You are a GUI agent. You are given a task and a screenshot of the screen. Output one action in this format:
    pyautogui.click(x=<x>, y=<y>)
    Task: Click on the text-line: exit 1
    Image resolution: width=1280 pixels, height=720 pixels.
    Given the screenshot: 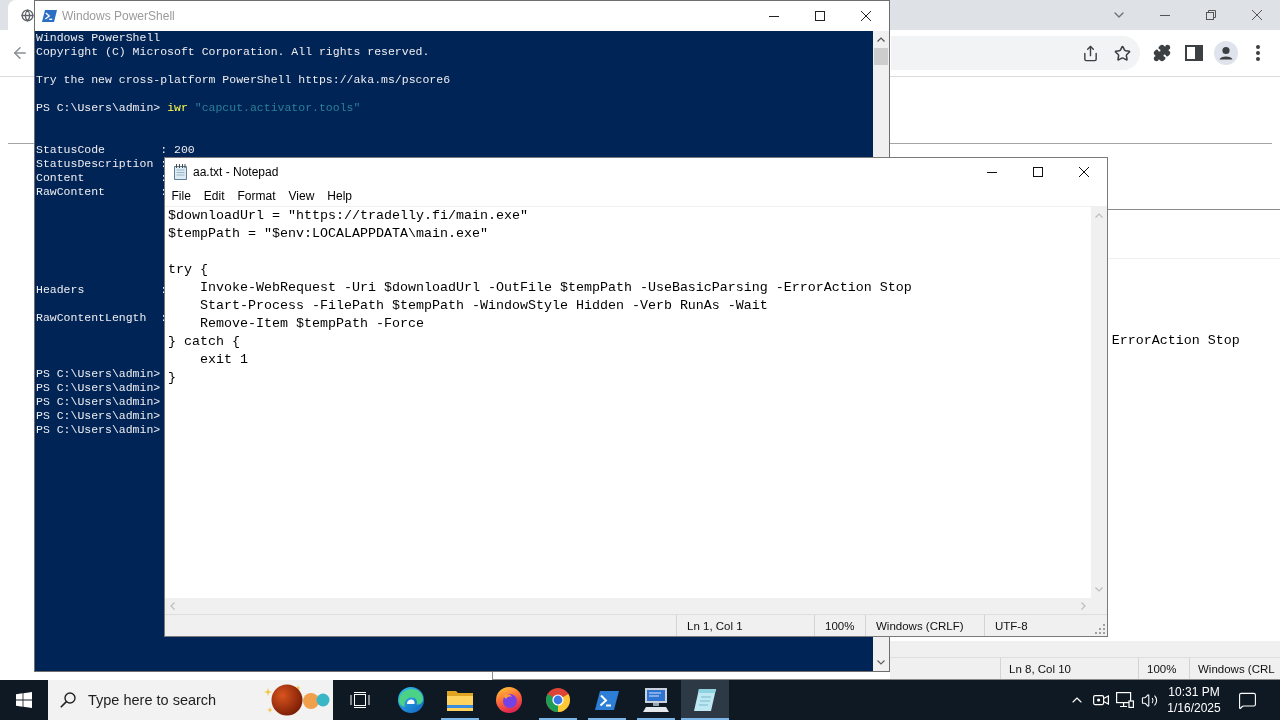 What is the action you would take?
    pyautogui.click(x=224, y=360)
    